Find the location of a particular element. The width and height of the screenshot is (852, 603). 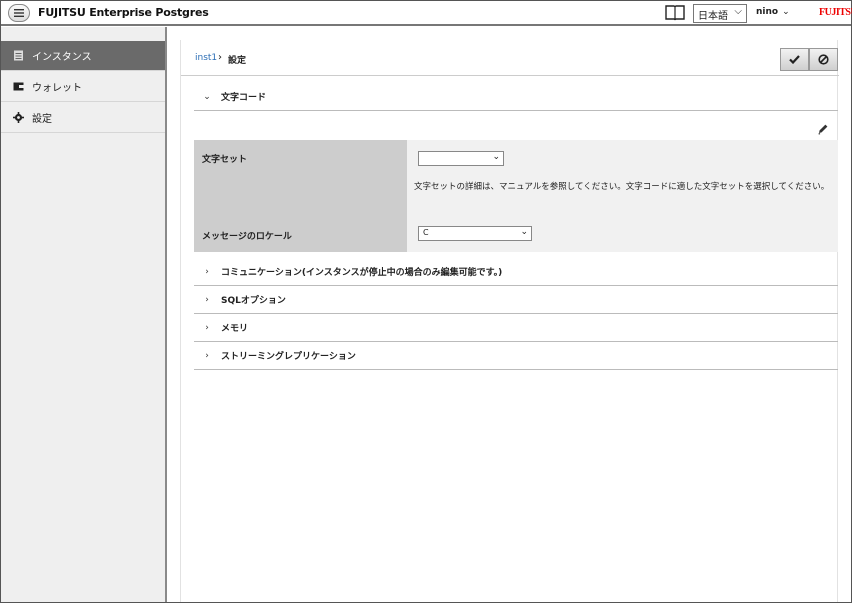

hamburger-icon is located at coordinates (19, 13).